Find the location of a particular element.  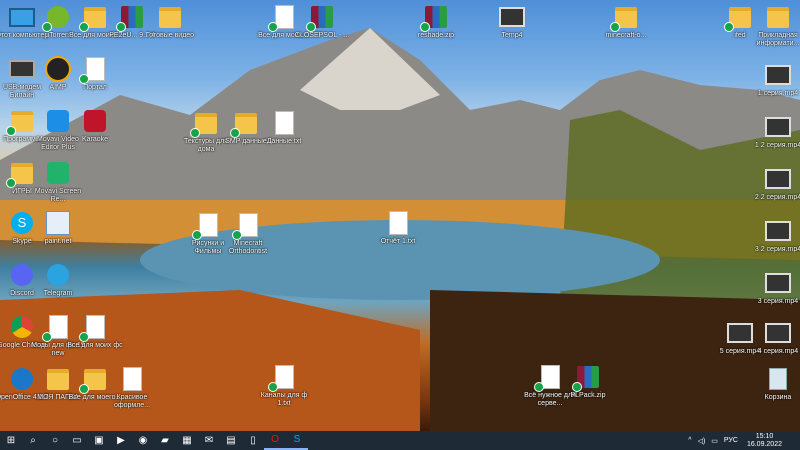

edge-icon: ◉ is located at coordinates (143, 440).